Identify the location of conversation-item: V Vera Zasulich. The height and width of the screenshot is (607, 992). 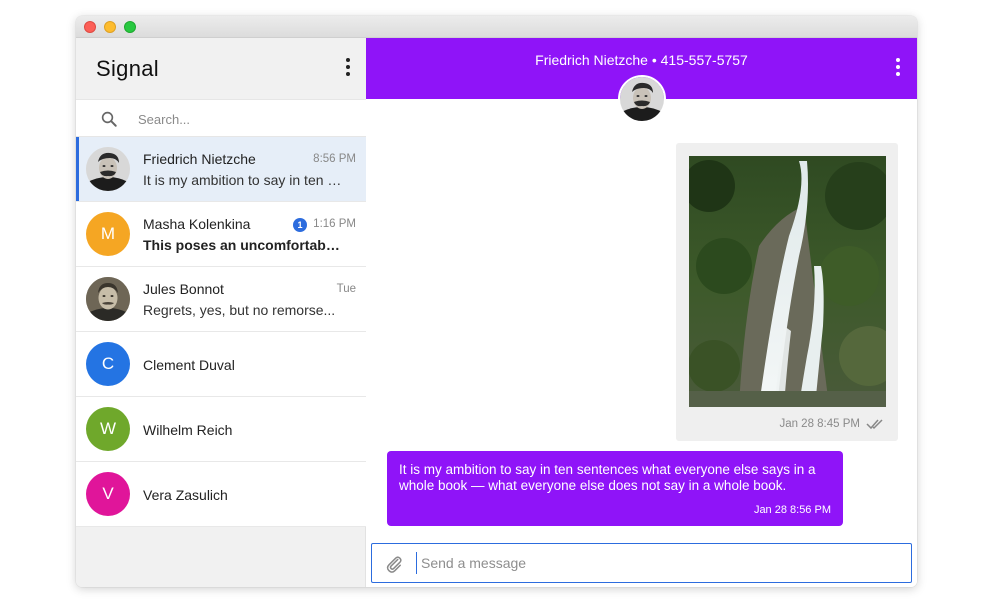
(221, 494).